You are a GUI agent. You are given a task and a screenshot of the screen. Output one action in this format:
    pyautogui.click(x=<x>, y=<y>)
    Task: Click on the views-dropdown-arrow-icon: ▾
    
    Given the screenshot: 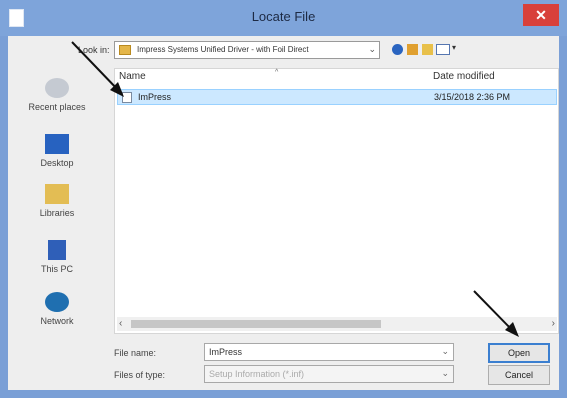 What is the action you would take?
    pyautogui.click(x=454, y=47)
    